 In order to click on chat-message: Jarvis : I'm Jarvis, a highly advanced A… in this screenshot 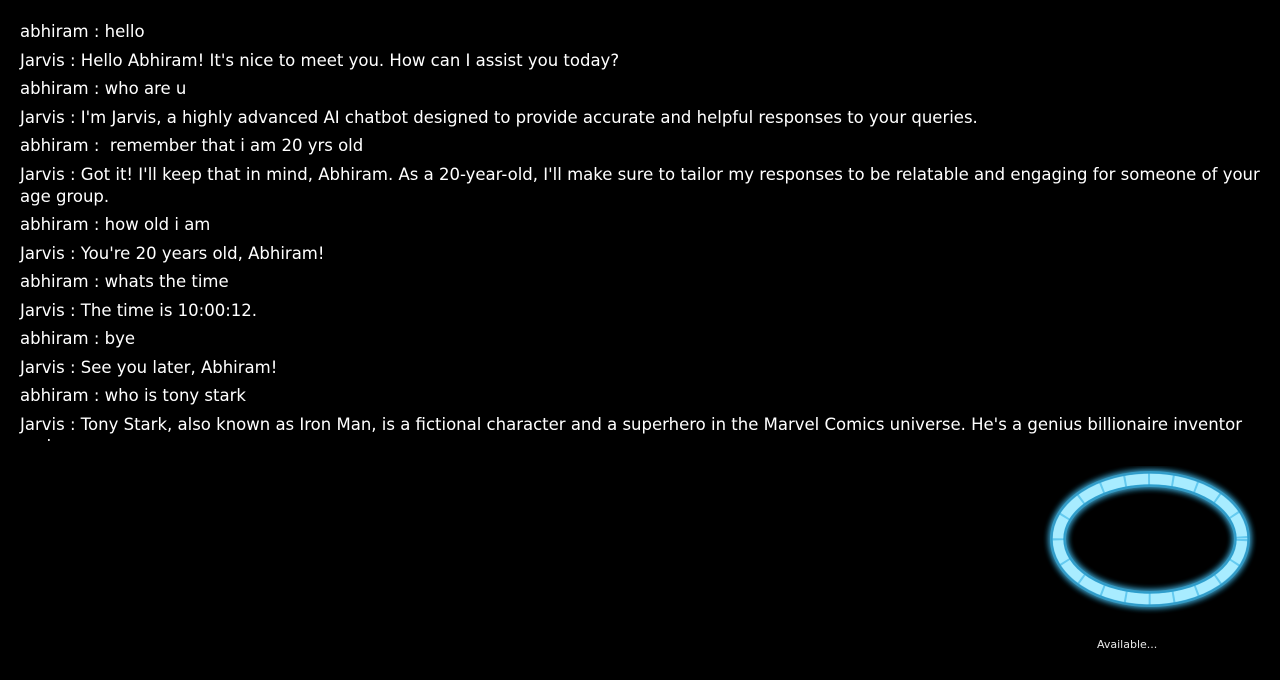, I will do `click(645, 118)`.